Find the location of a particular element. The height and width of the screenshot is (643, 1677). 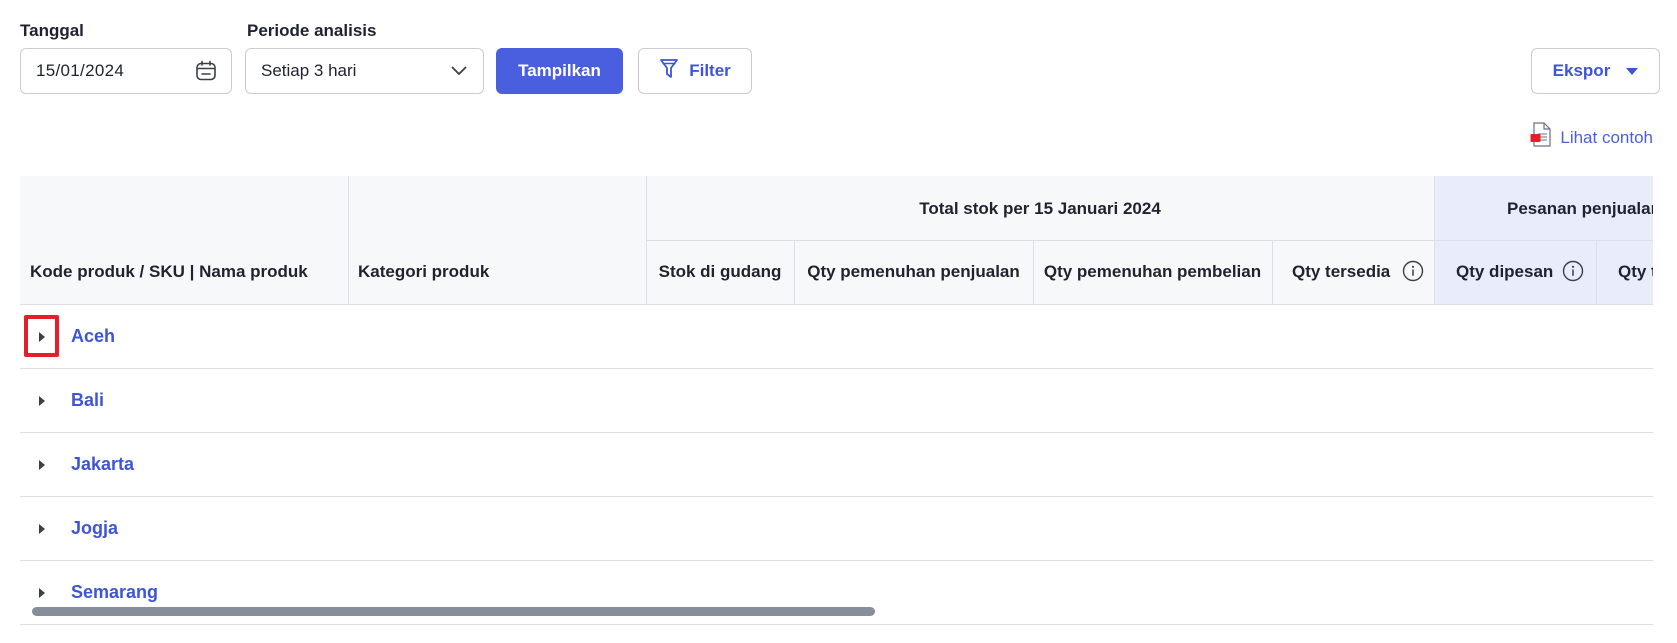

header-ordered: Qty dipesan is located at coordinates (1515, 272).